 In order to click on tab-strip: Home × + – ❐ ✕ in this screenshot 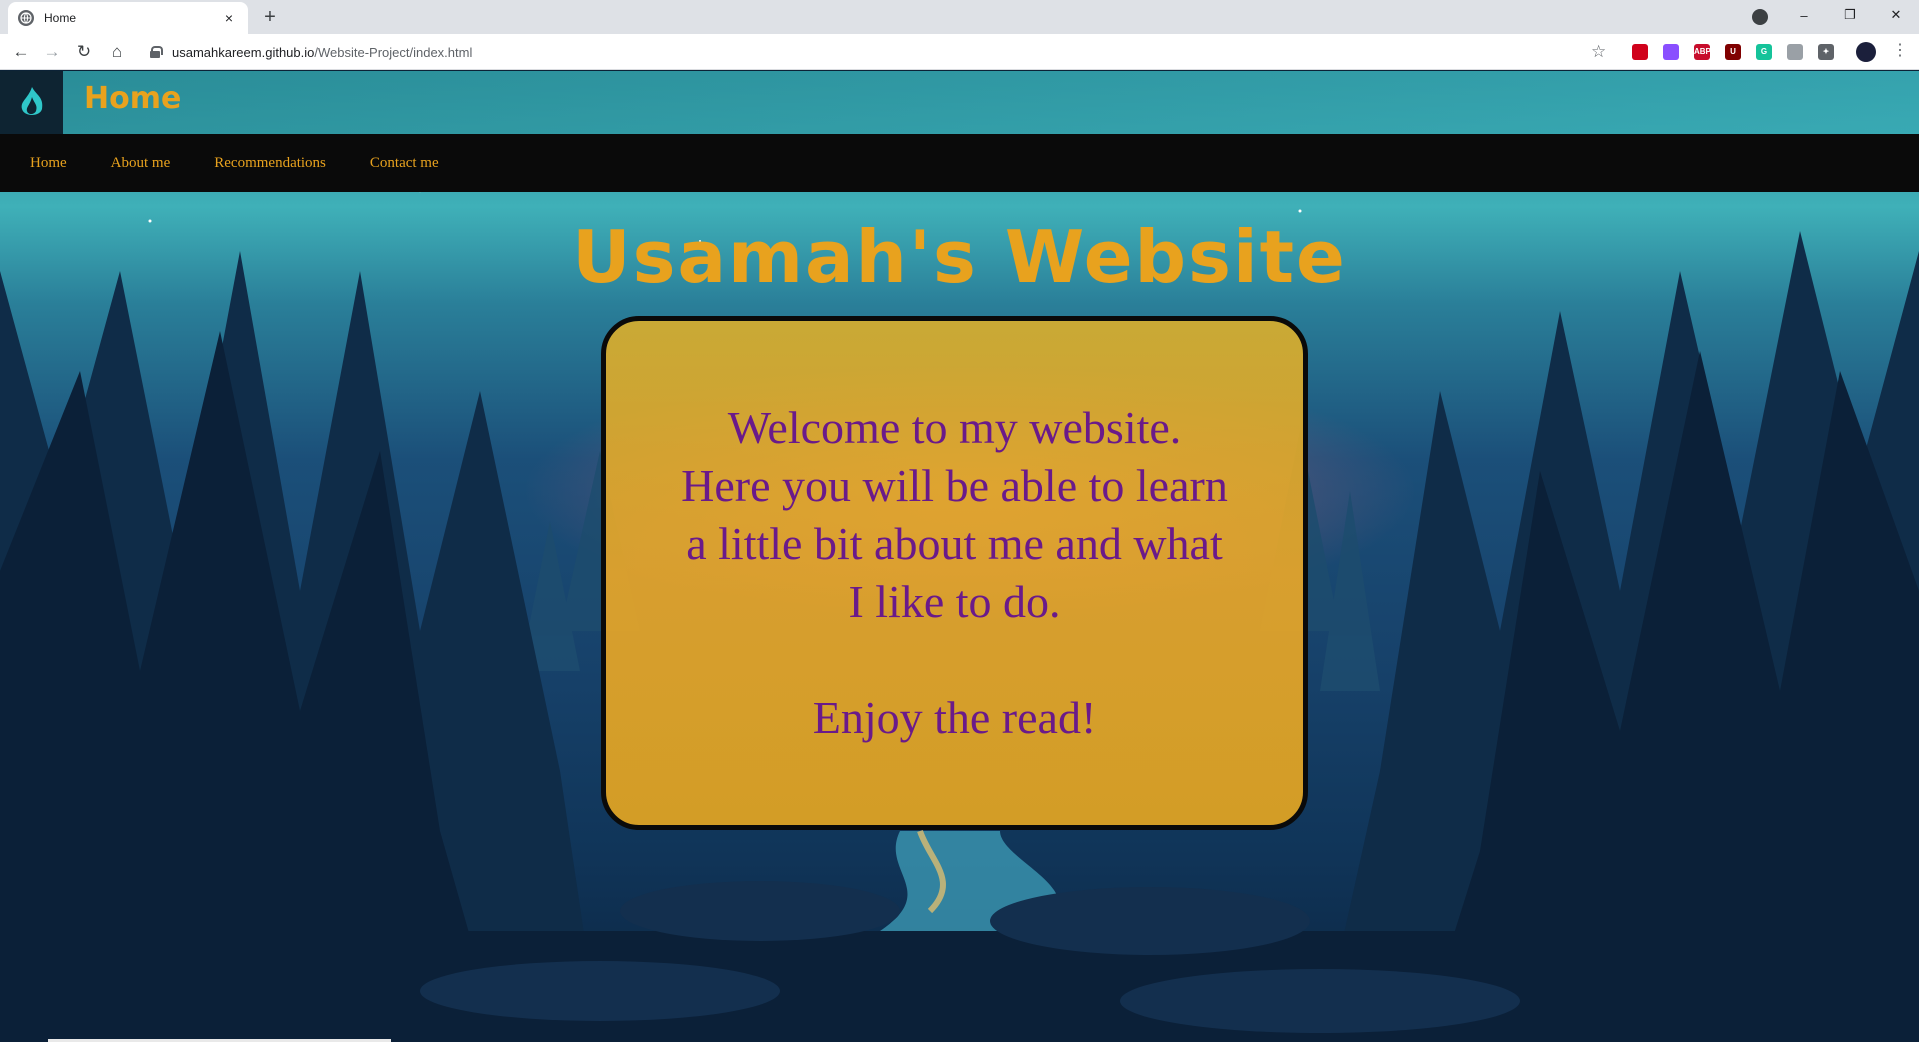, I will do `click(959, 17)`.